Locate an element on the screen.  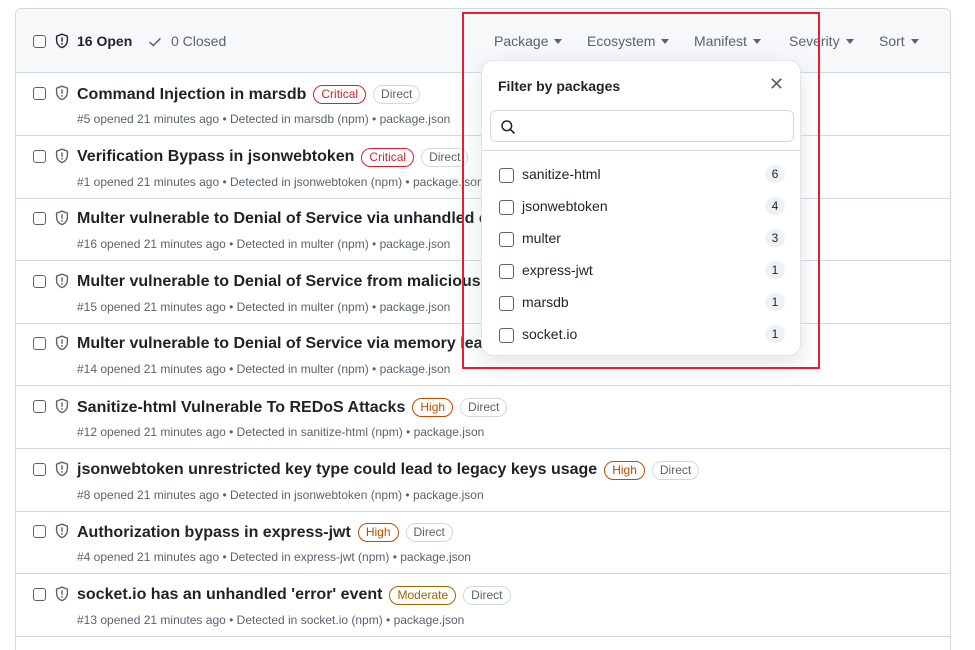
package-search-input is located at coordinates (653, 127).